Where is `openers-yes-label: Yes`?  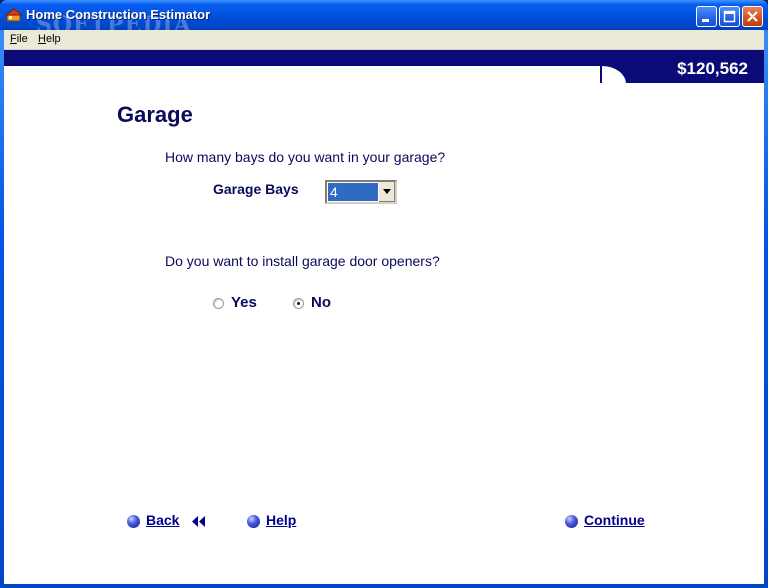 openers-yes-label: Yes is located at coordinates (244, 302).